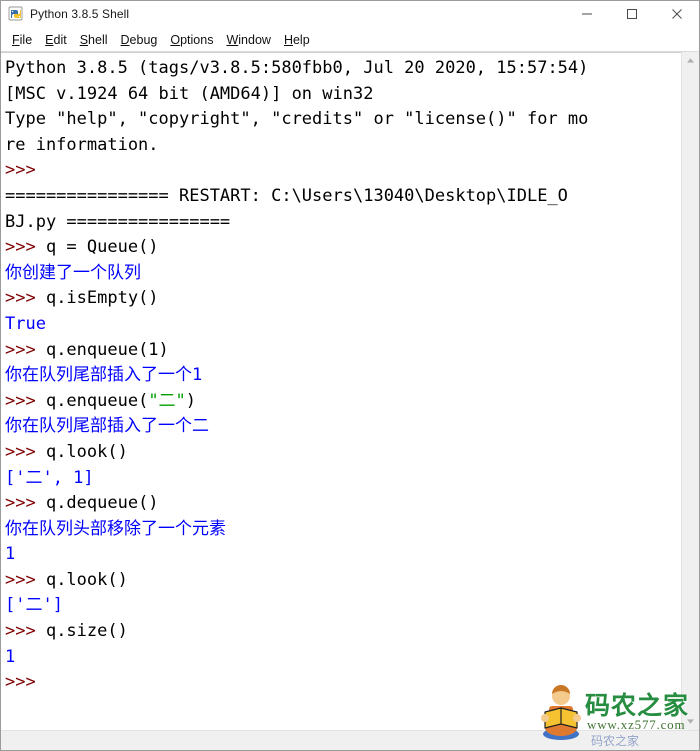 This screenshot has width=700, height=751. Describe the element at coordinates (102, 503) in the screenshot. I see `shell-text-plain: q.dequeue()` at that location.